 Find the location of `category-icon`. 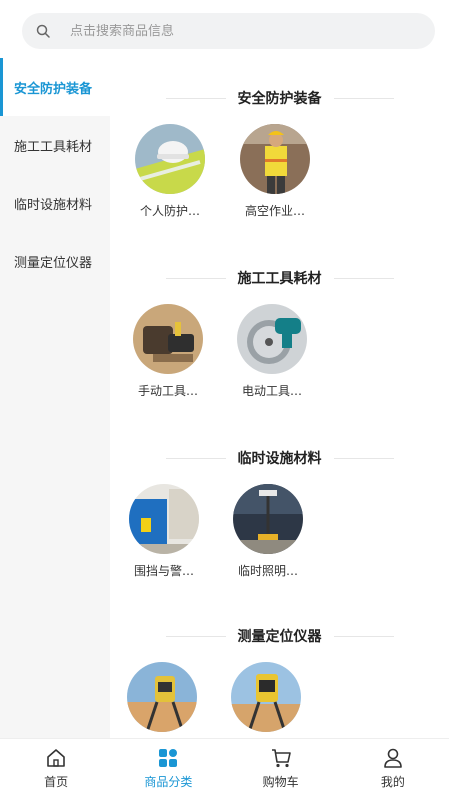

category-icon is located at coordinates (168, 758).